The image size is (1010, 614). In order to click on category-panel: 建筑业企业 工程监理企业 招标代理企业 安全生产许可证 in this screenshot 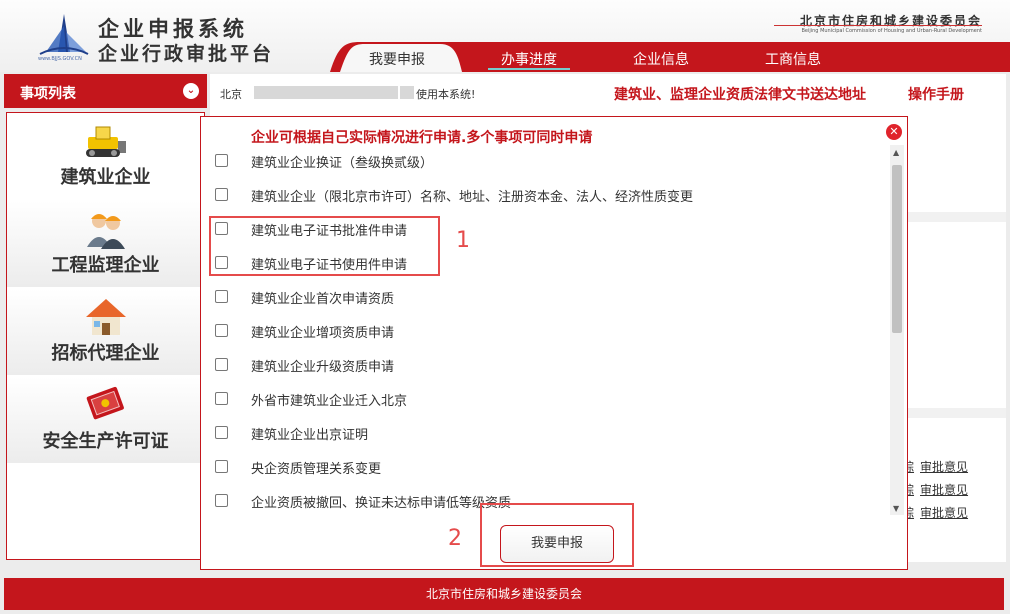, I will do `click(105, 336)`.